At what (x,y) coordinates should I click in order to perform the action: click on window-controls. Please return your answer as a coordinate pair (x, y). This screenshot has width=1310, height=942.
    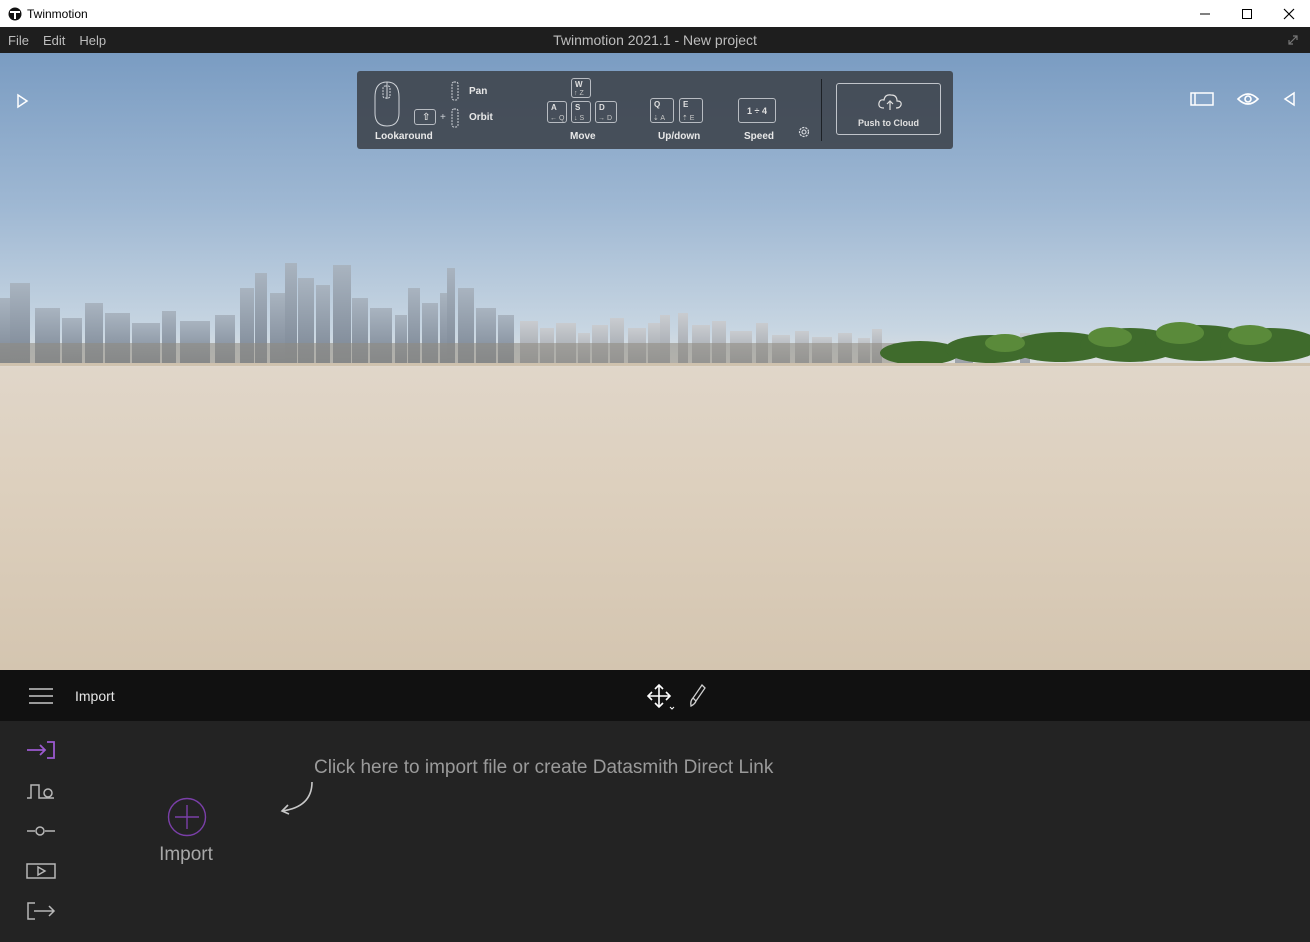
    Looking at the image, I should click on (1247, 13).